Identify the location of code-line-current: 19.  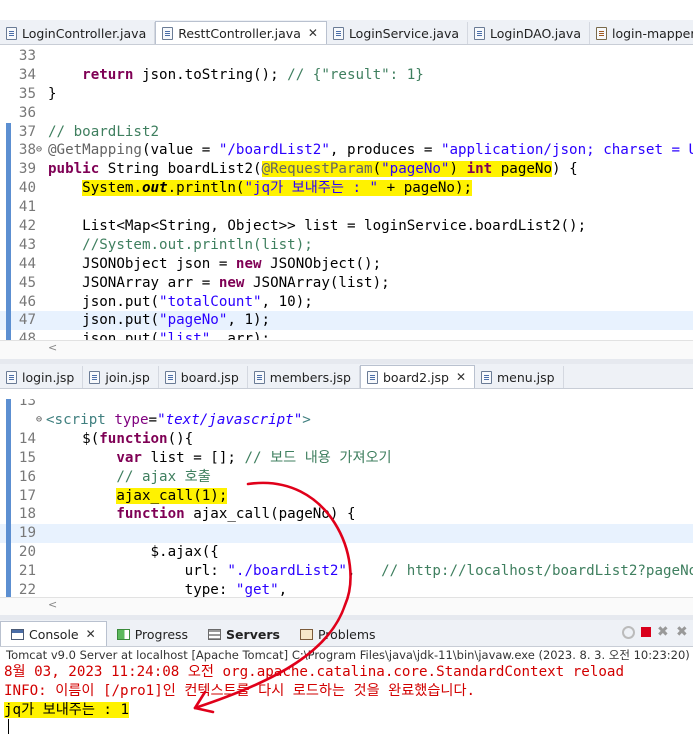
(346, 534).